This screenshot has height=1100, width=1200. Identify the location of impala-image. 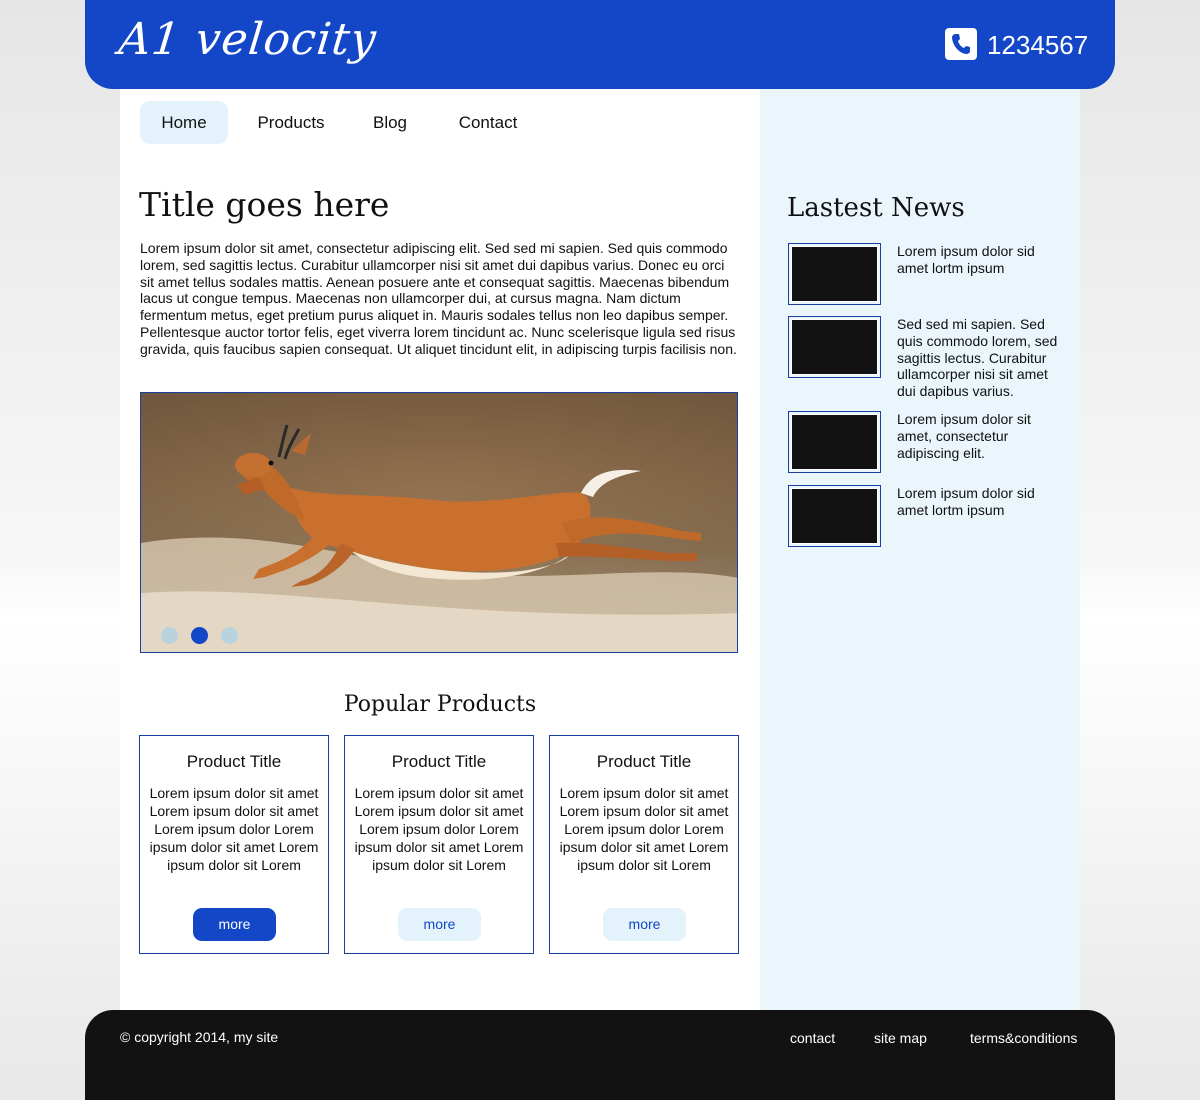
(439, 522).